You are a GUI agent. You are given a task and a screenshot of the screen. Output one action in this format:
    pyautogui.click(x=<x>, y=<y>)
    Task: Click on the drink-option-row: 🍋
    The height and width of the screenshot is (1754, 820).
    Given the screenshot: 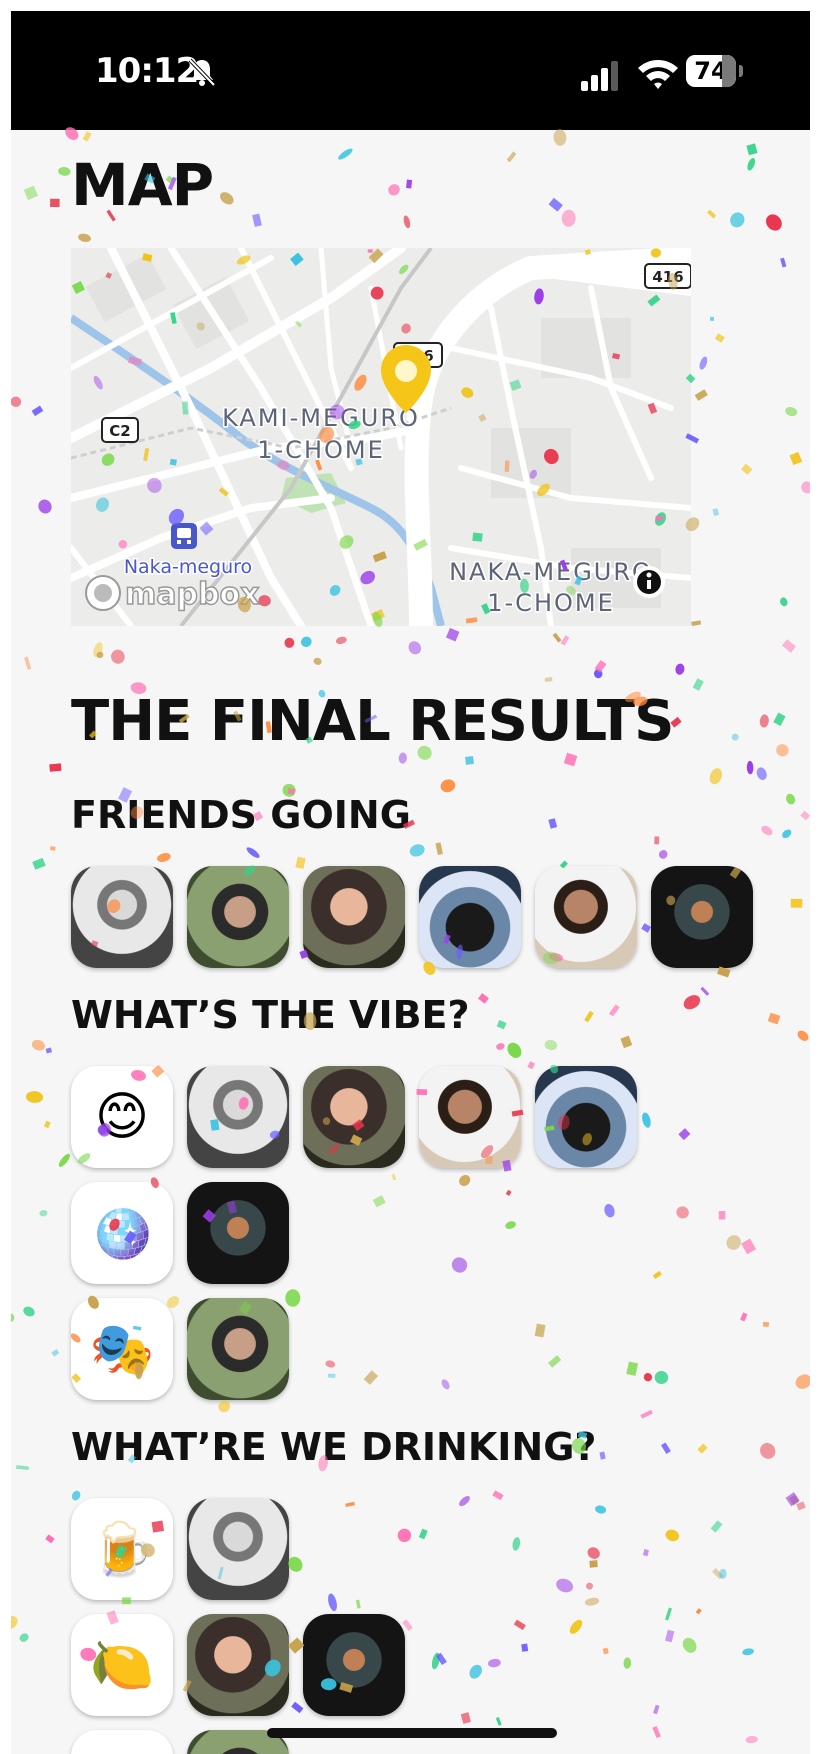 What is the action you would take?
    pyautogui.click(x=238, y=1665)
    